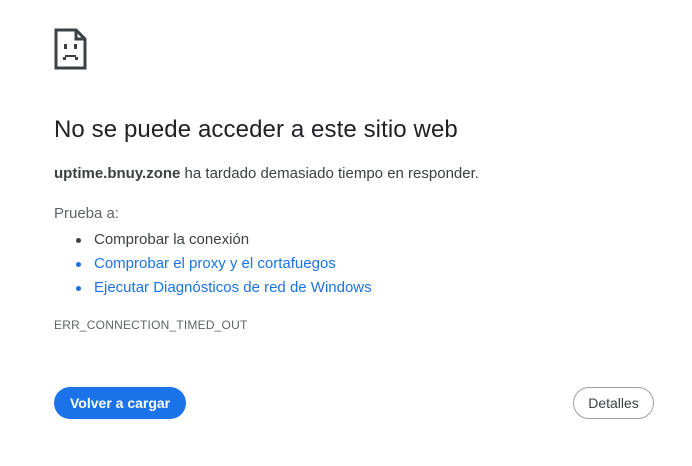 This screenshot has width=692, height=466. I want to click on suggestion-check-connection: Comprobar la conexión, so click(224, 240).